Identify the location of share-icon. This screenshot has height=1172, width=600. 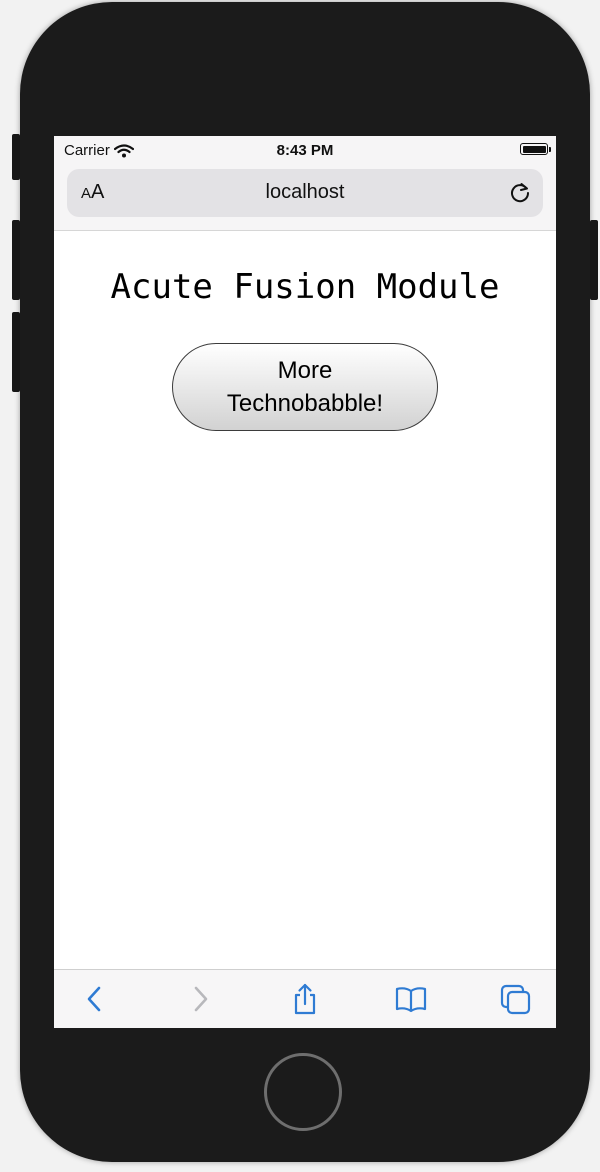
(305, 999).